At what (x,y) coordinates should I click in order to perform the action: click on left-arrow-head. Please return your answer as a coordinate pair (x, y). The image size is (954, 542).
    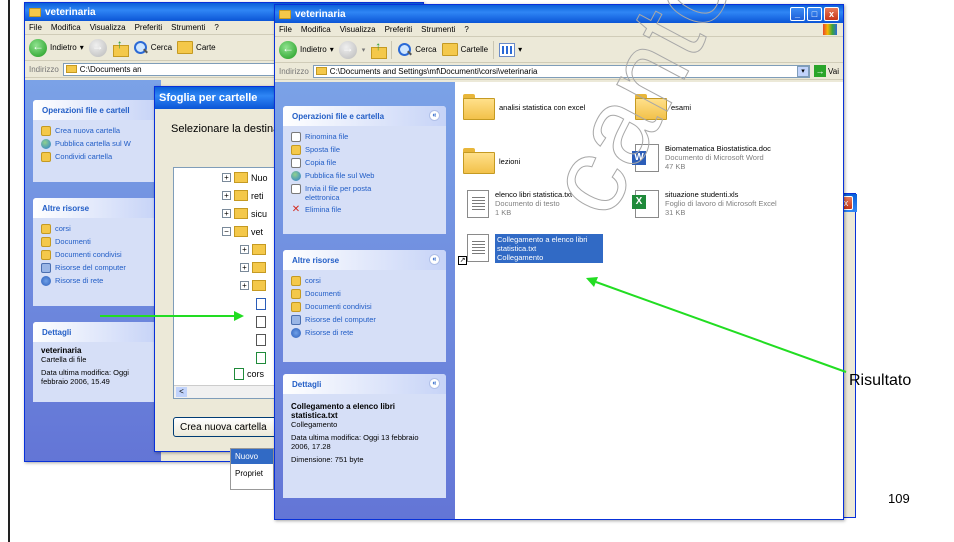
    Looking at the image, I should click on (239, 316).